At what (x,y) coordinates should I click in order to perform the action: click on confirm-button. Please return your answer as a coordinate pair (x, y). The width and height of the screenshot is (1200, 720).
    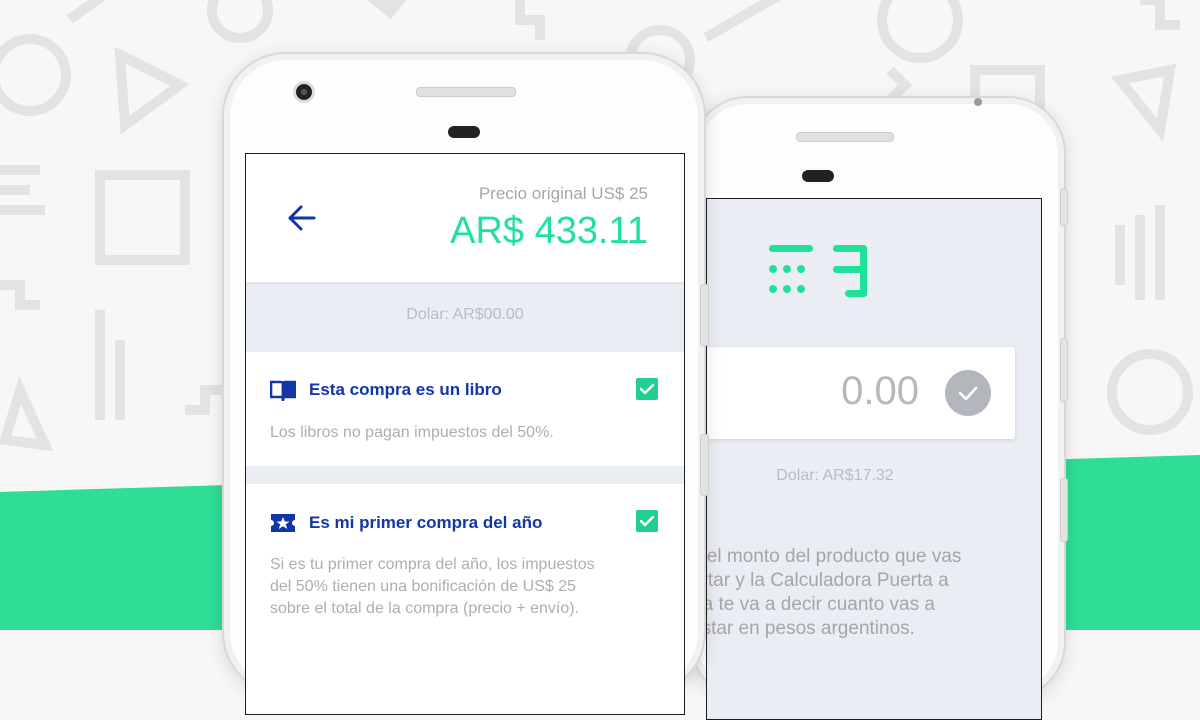
    Looking at the image, I should click on (968, 393).